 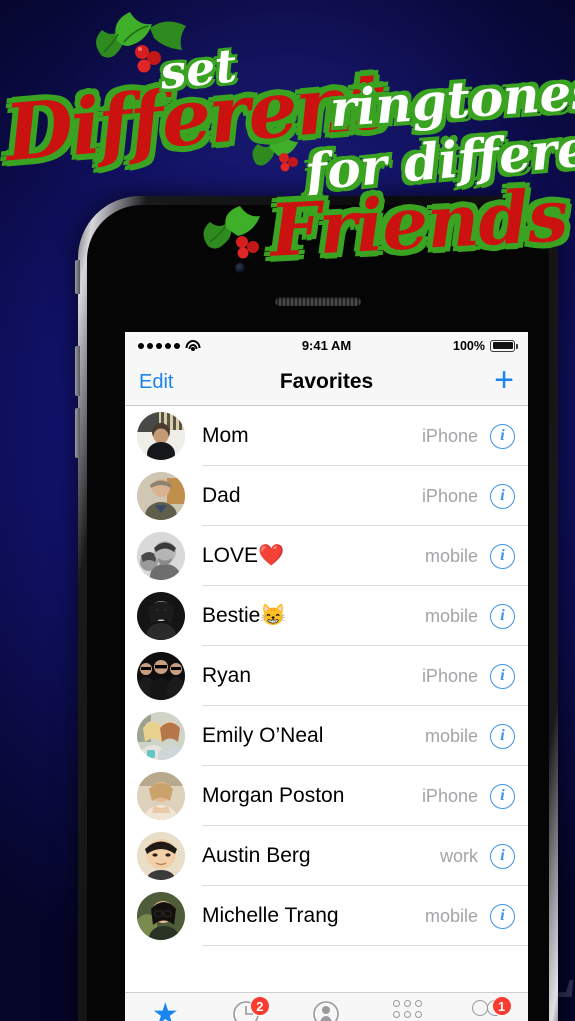 I want to click on mute-switch, so click(x=77, y=277).